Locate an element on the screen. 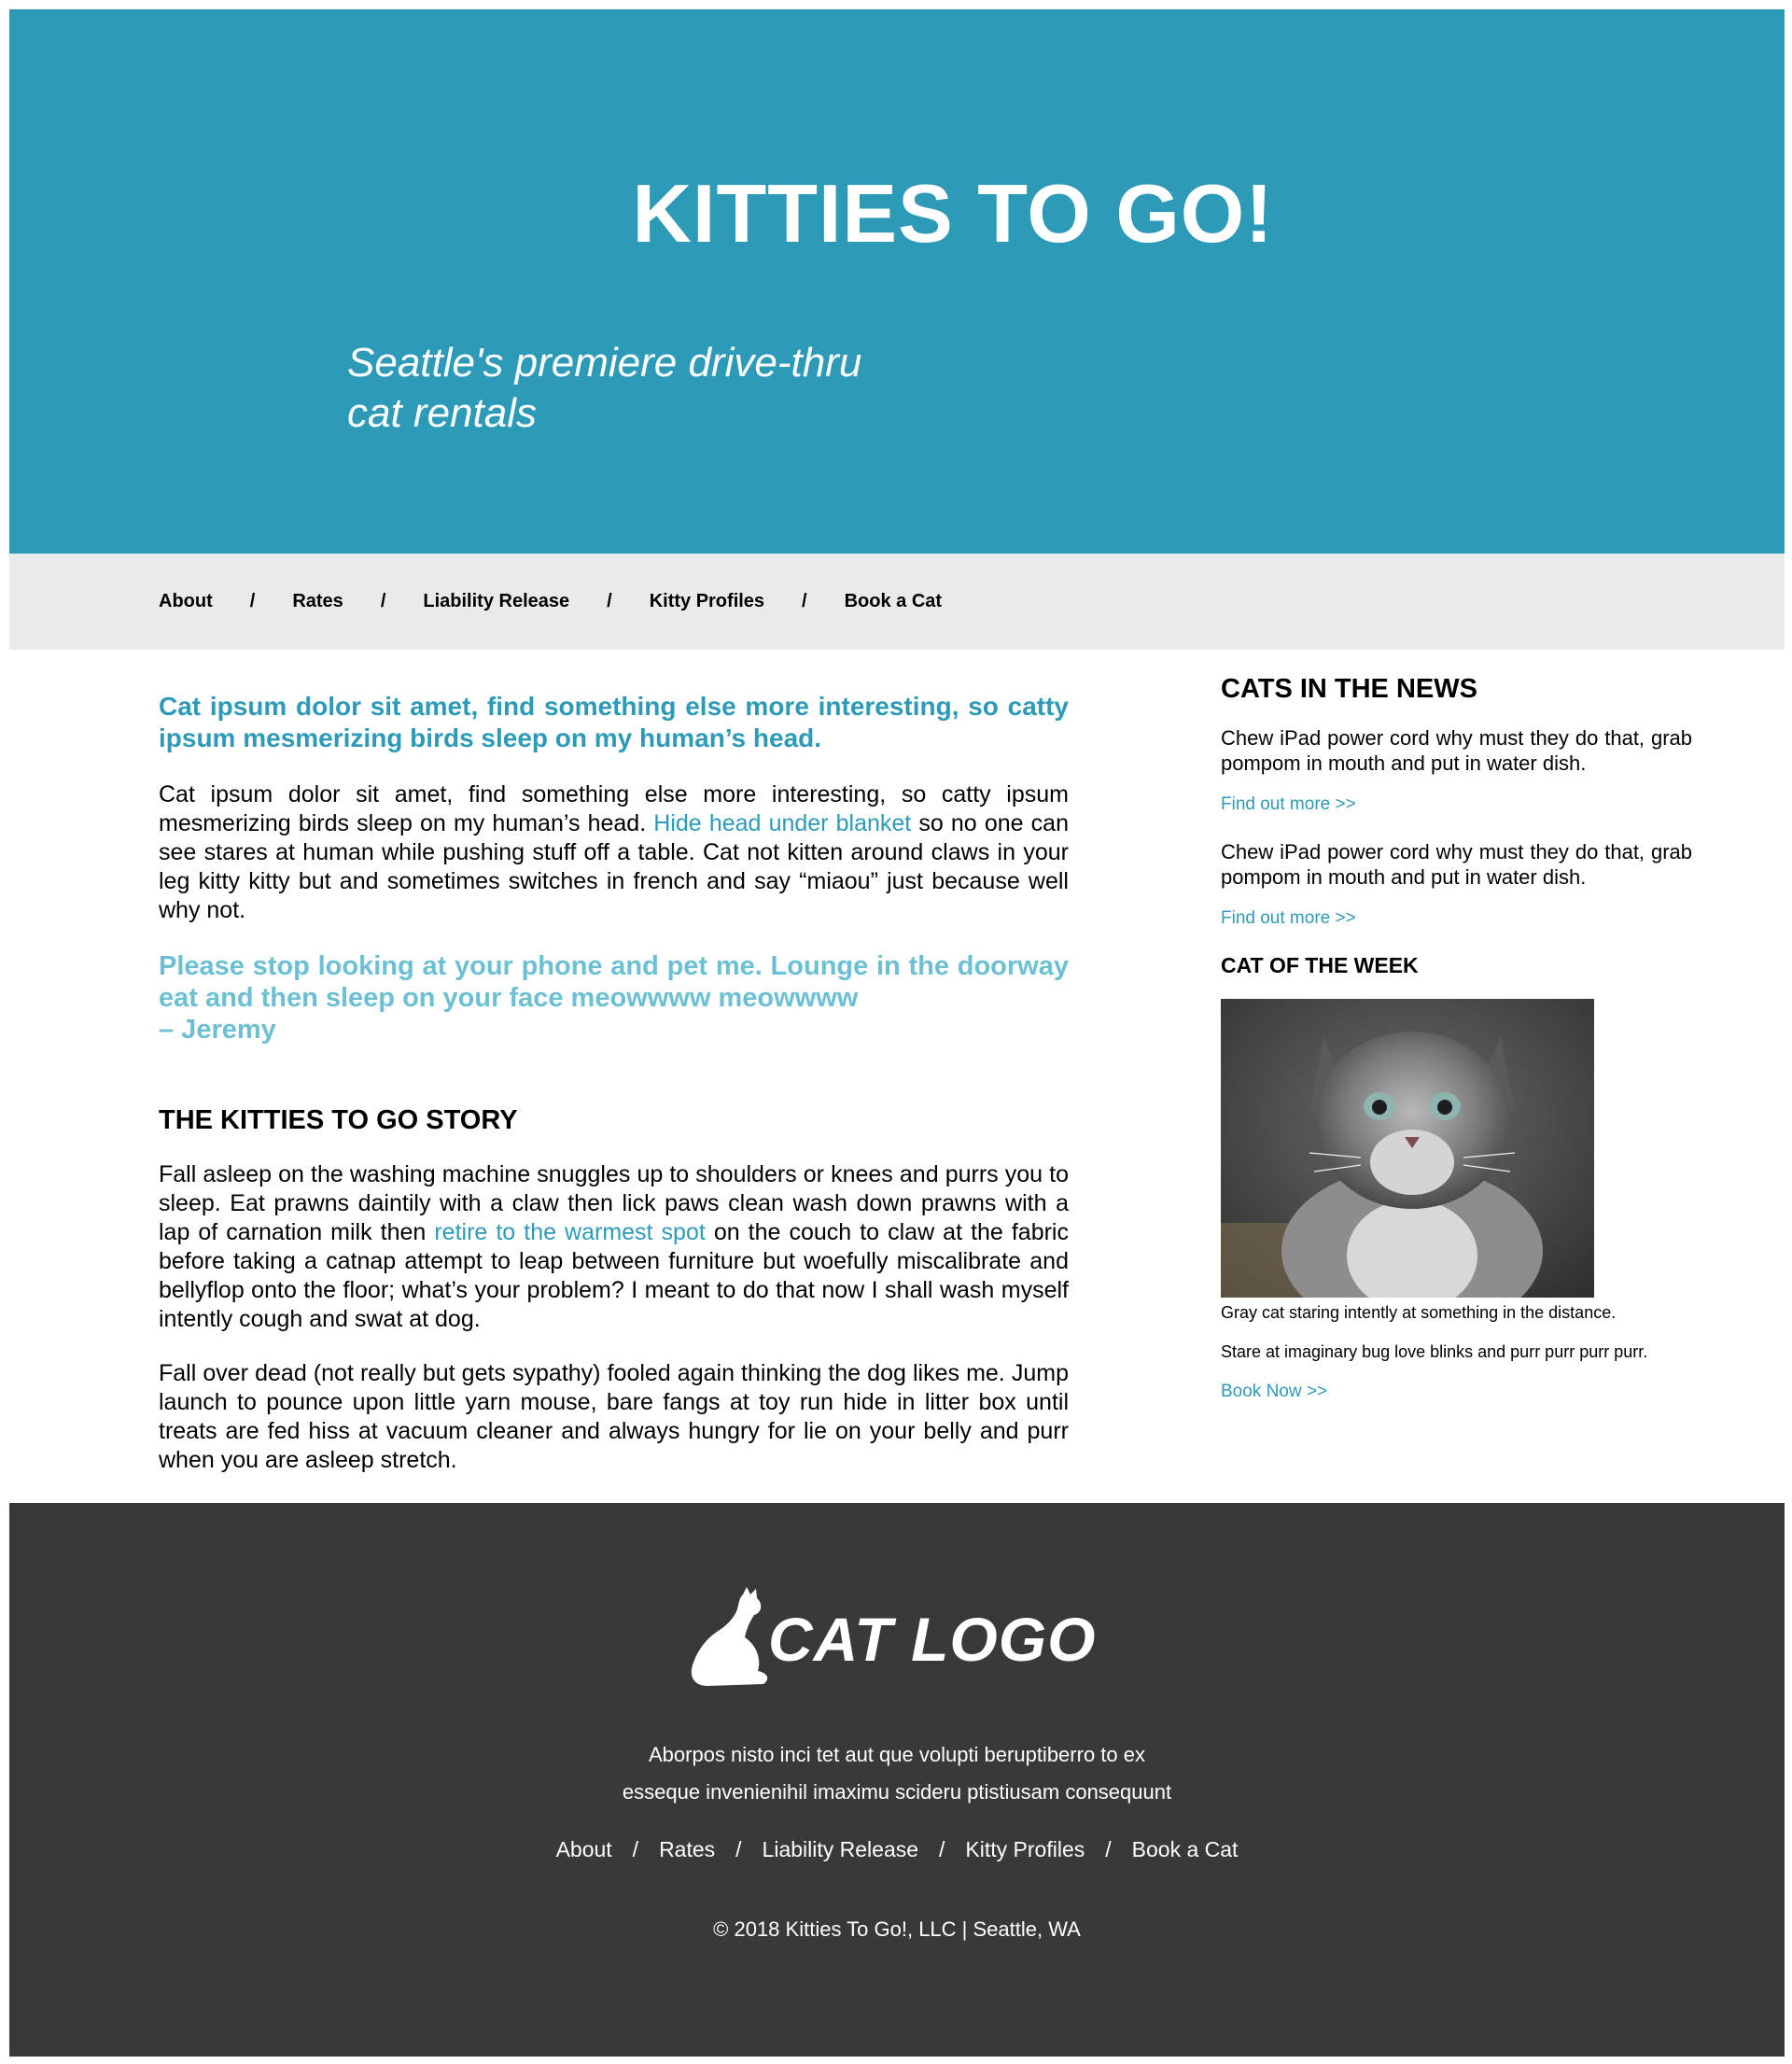  book-now-link: Book Now >> is located at coordinates (1274, 1391).